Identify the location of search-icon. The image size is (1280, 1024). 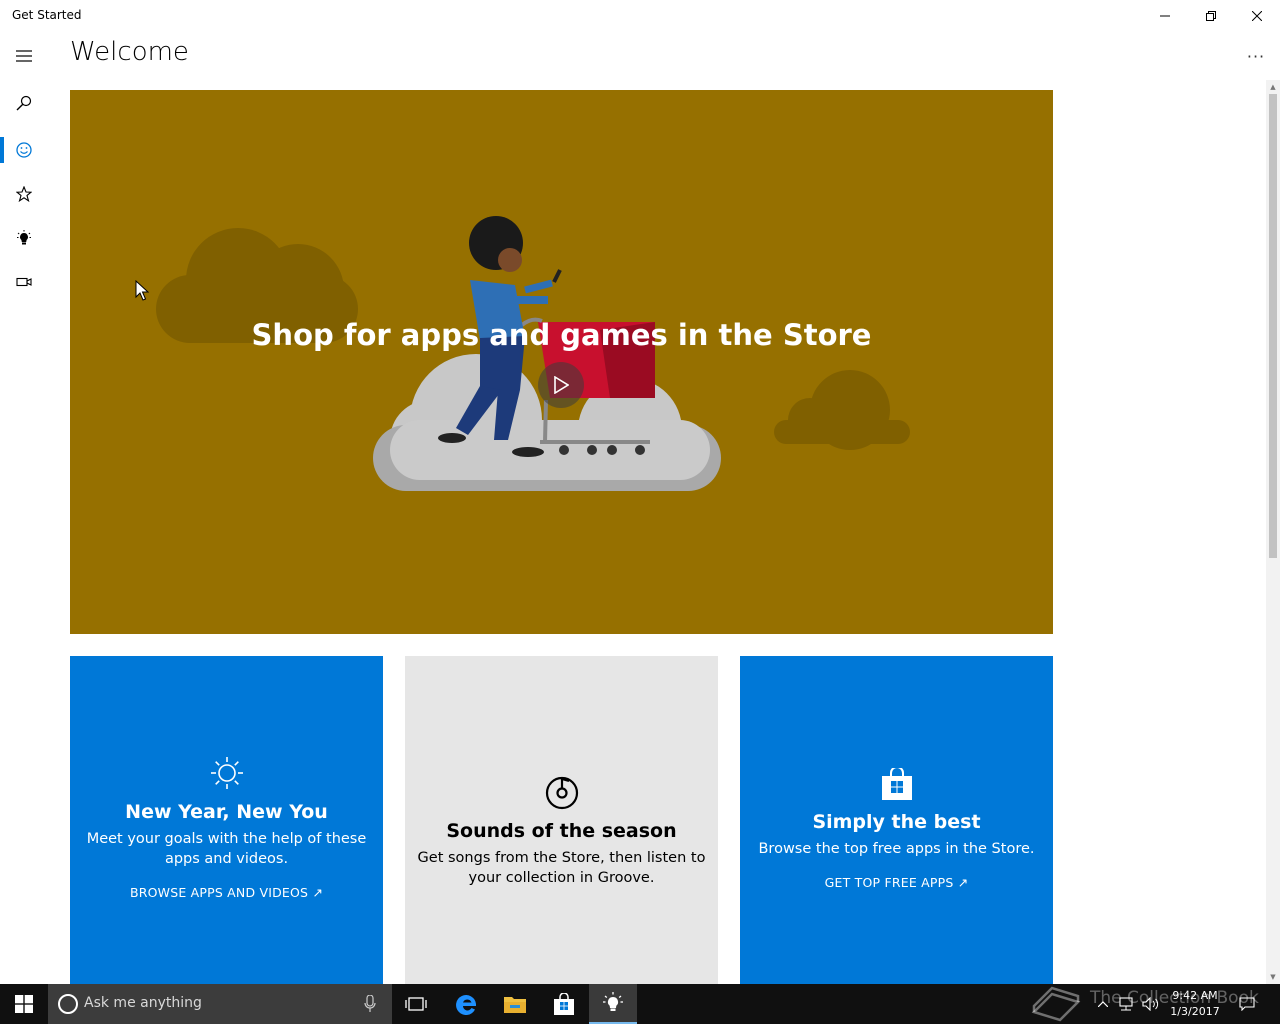
(24, 103).